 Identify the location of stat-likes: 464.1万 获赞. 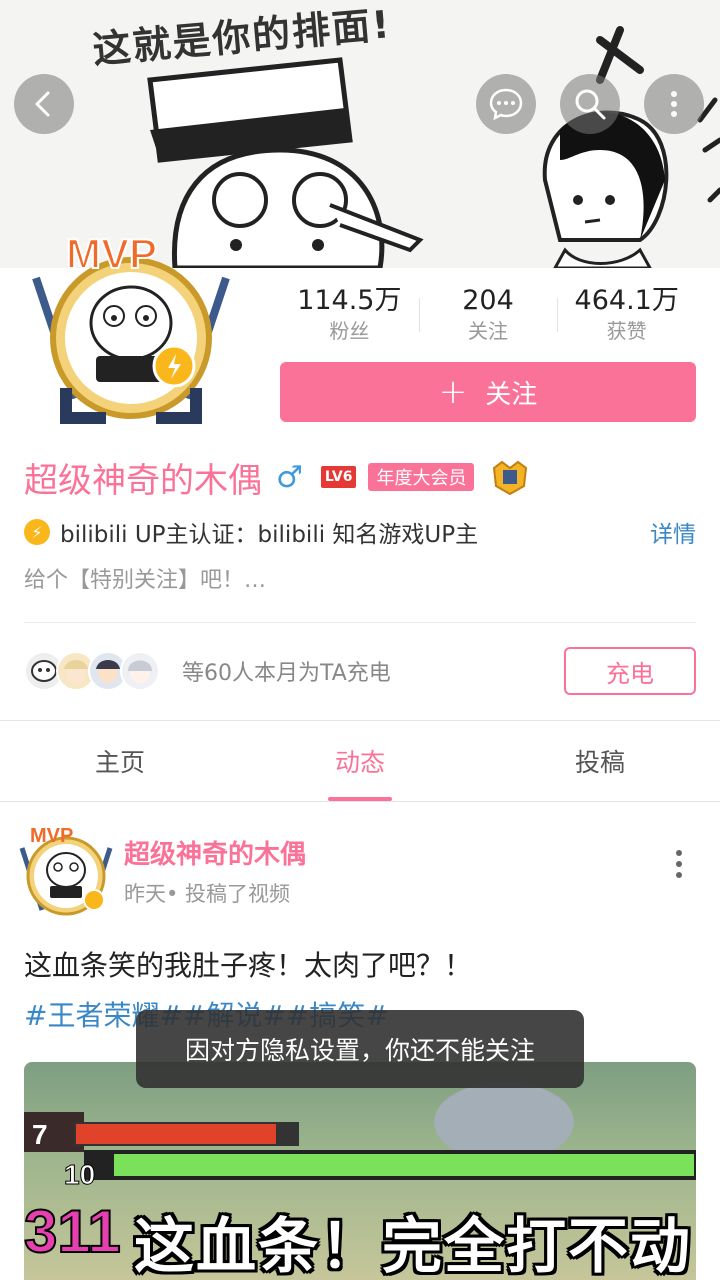
(626, 316).